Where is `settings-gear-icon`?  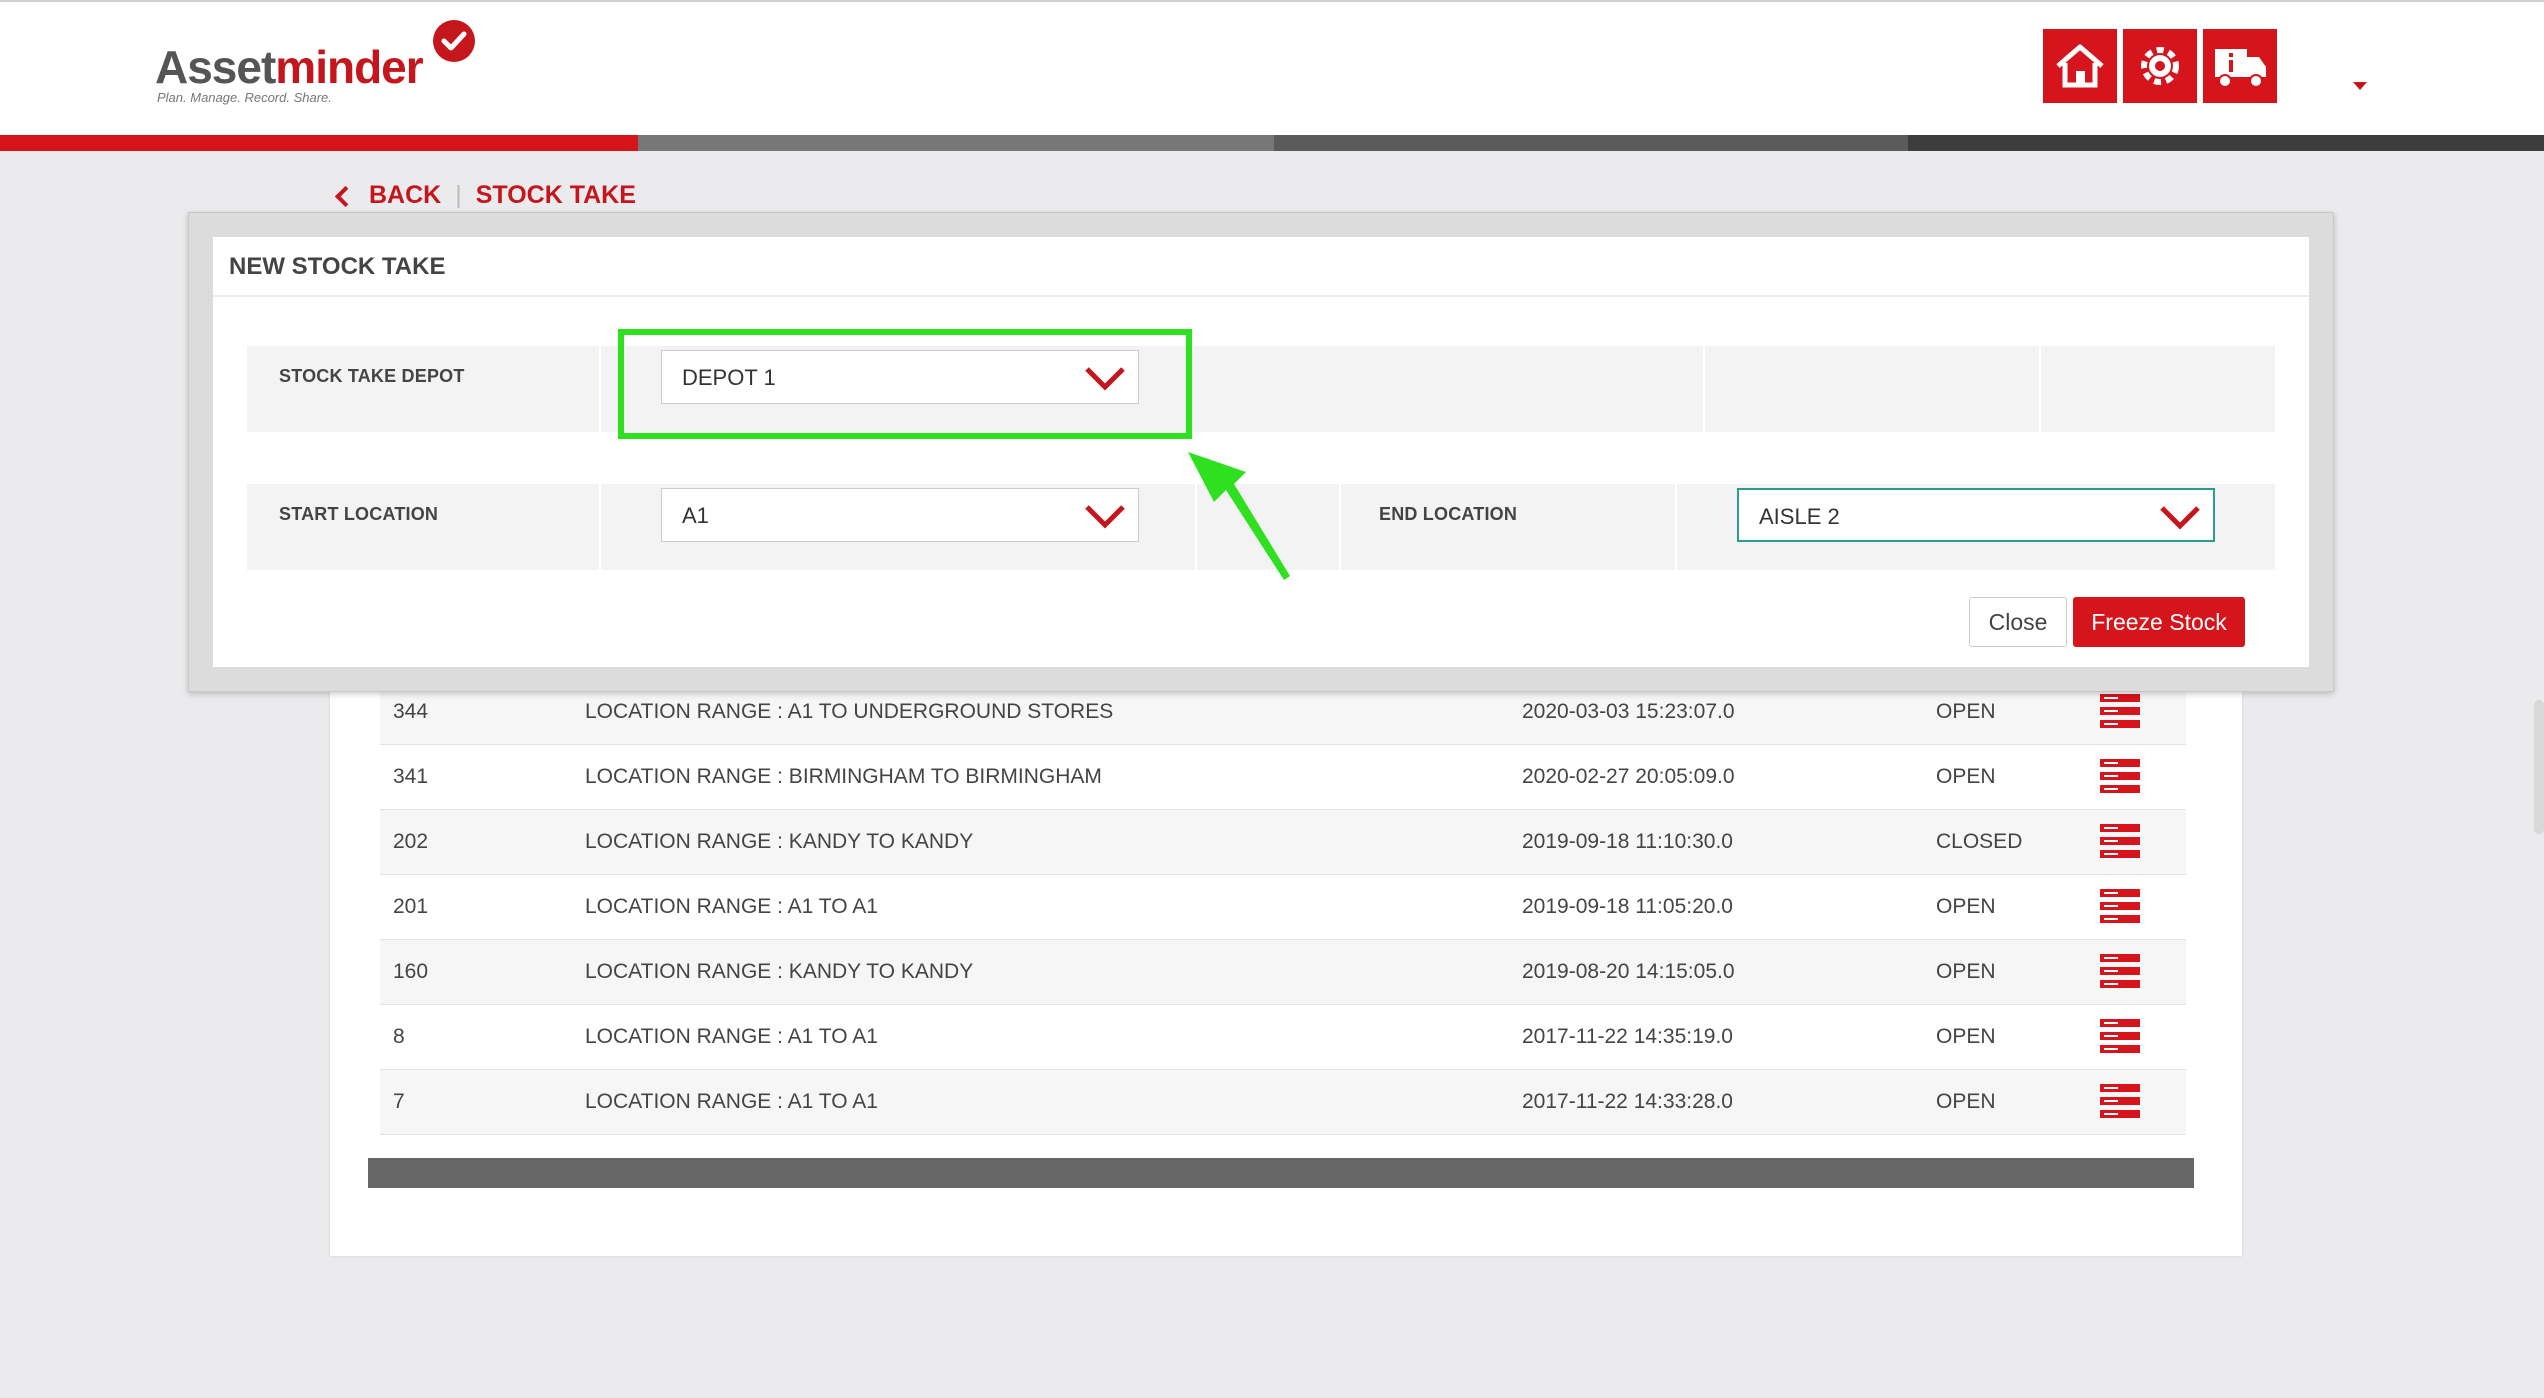
settings-gear-icon is located at coordinates (2160, 66).